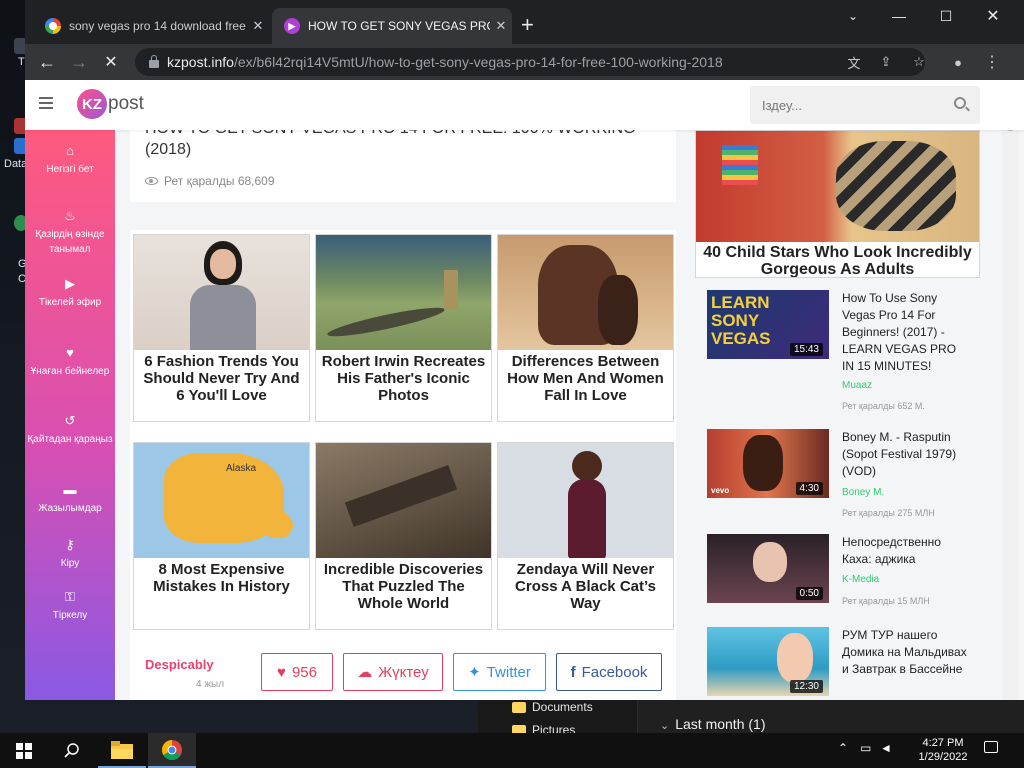 This screenshot has height=768, width=1024. I want to click on twitter-share-button: ✦ Twitter, so click(499, 672).